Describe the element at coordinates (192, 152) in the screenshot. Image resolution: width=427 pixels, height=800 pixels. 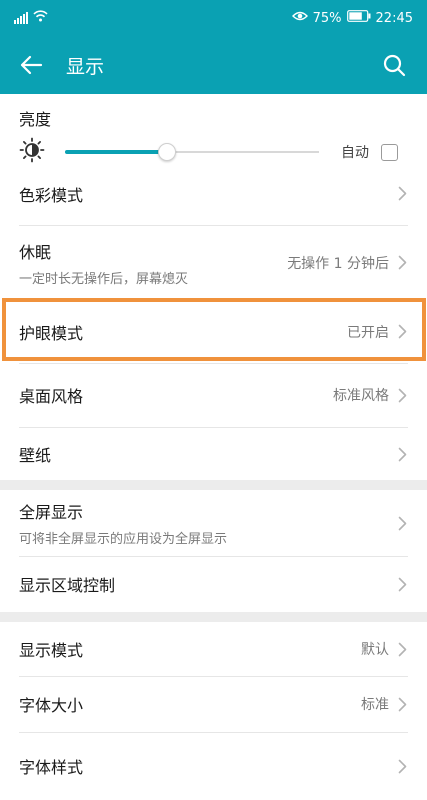
I see `brightness-slider` at that location.